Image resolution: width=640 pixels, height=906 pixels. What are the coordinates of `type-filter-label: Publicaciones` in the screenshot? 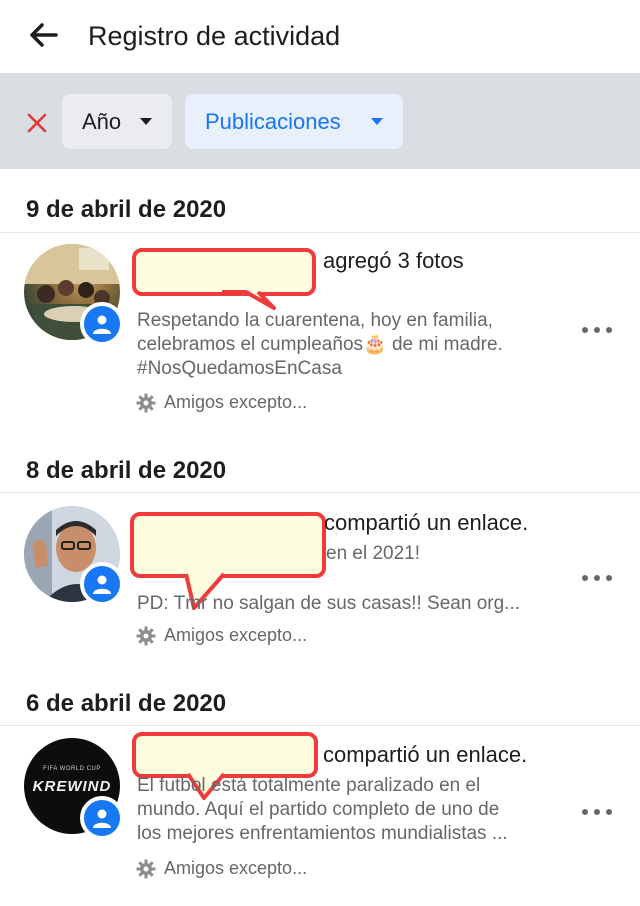 It's located at (273, 121).